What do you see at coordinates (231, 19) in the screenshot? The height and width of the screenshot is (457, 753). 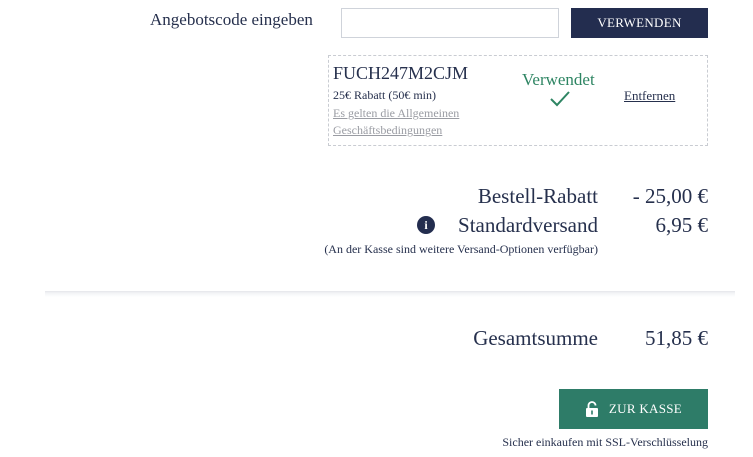 I see `coupon-code-label: Angebotscode eingeben` at bounding box center [231, 19].